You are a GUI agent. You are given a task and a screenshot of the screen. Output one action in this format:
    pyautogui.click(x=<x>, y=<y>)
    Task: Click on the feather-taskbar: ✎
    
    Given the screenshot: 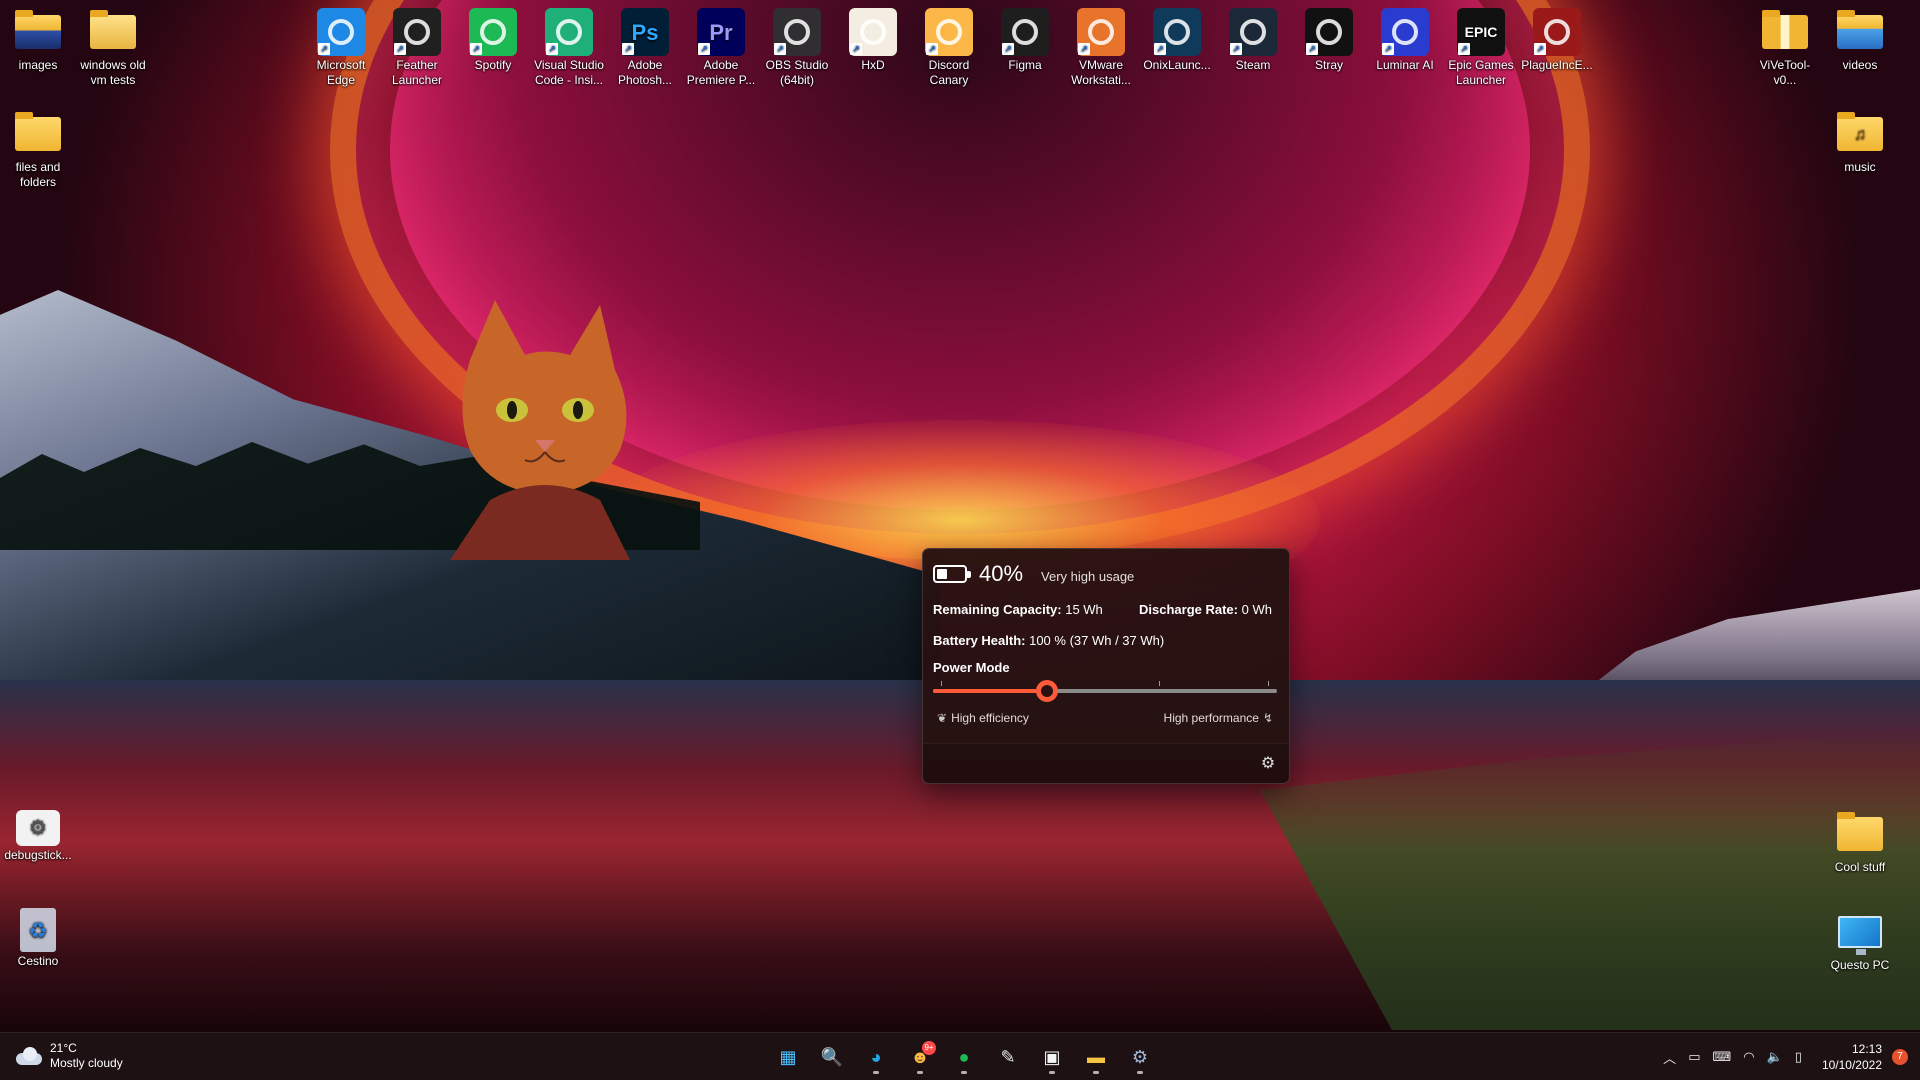 What is the action you would take?
    pyautogui.click(x=1008, y=1057)
    